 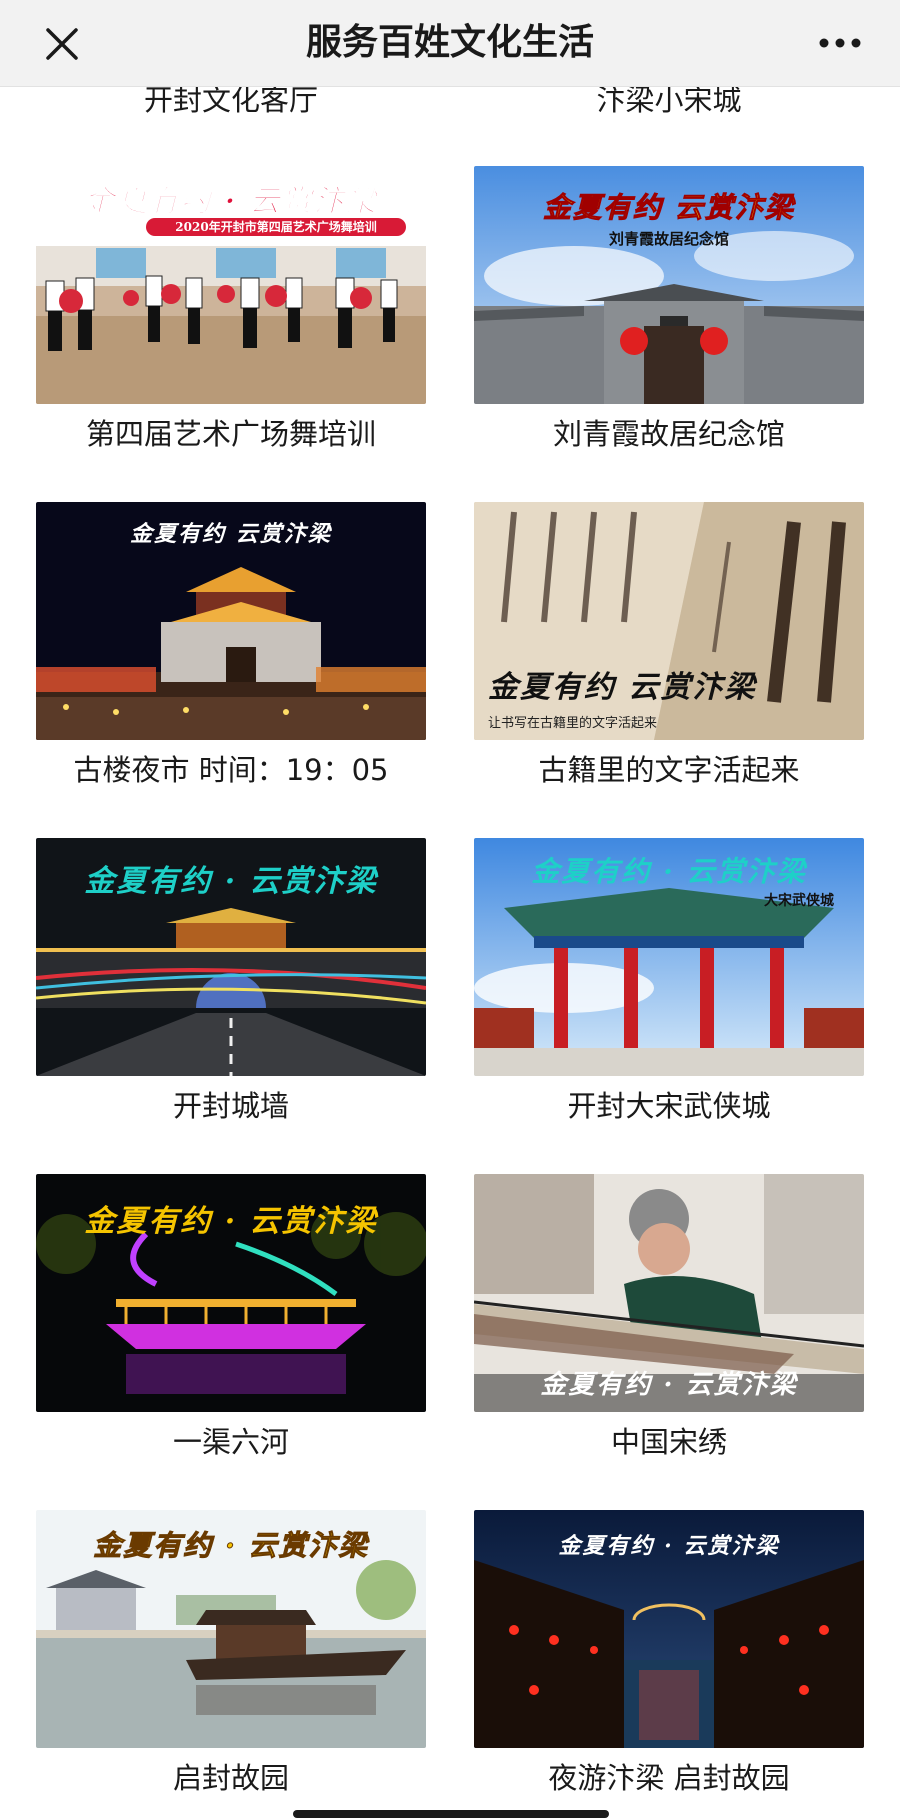 I want to click on card-song-embroidery: 金夏有约 · 云赏汴梁 中国宋绣, so click(x=669, y=1318).